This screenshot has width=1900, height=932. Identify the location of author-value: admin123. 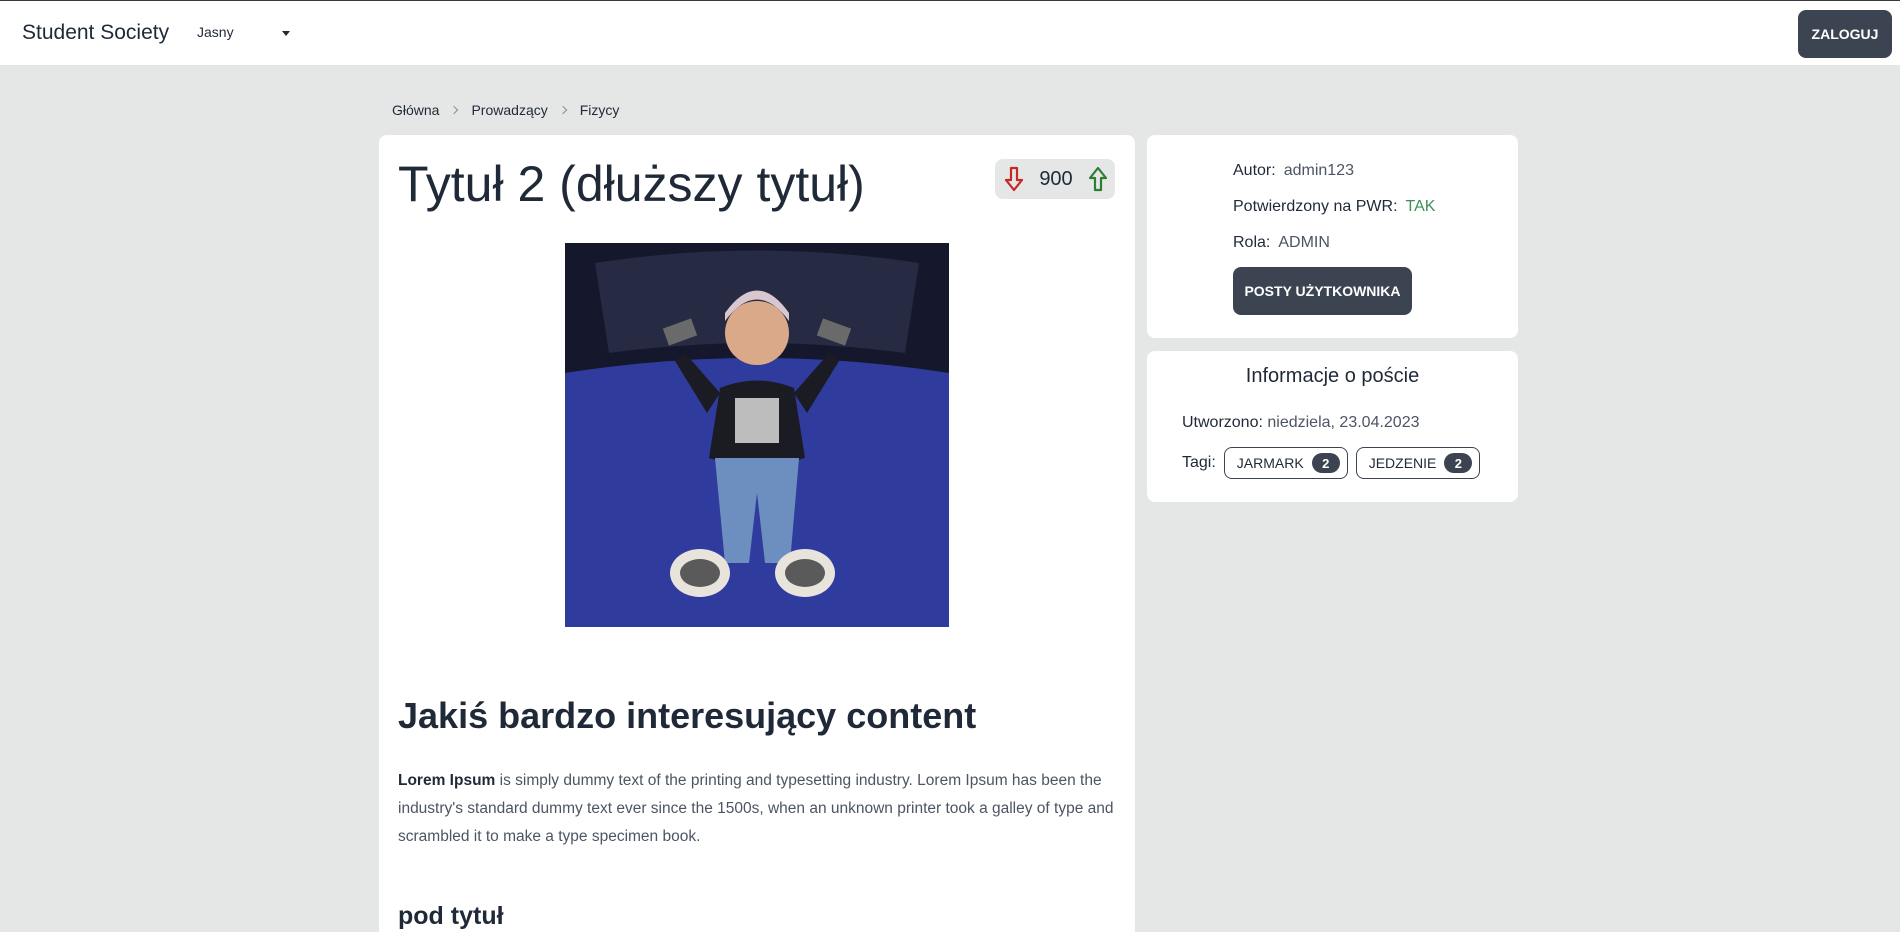
(1318, 170).